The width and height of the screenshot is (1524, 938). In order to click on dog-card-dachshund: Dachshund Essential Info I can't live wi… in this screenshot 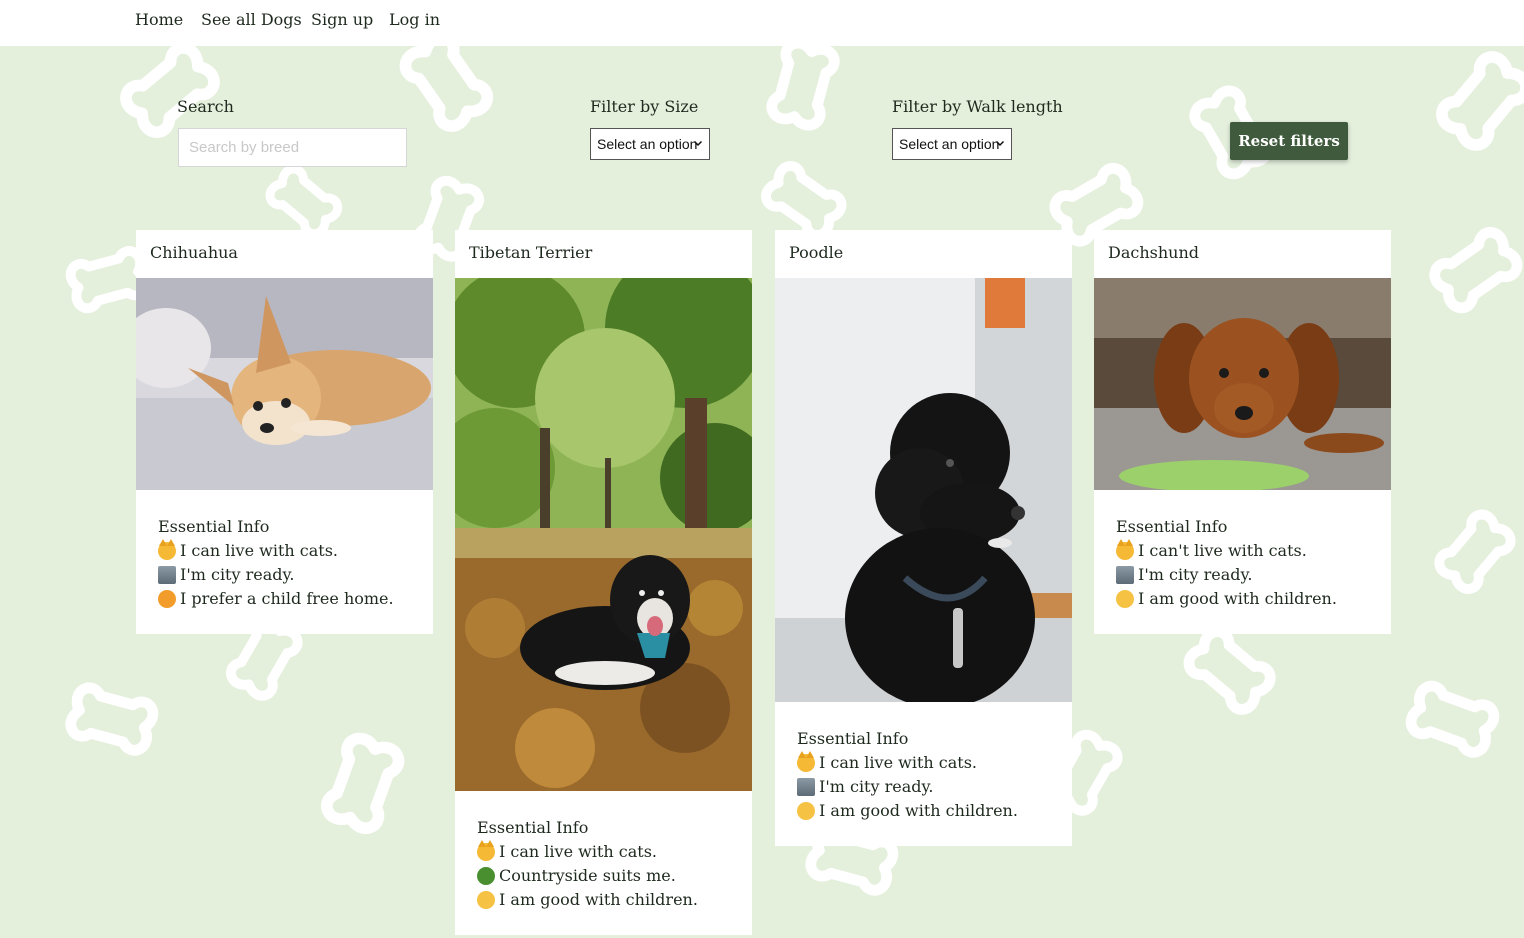, I will do `click(1242, 432)`.